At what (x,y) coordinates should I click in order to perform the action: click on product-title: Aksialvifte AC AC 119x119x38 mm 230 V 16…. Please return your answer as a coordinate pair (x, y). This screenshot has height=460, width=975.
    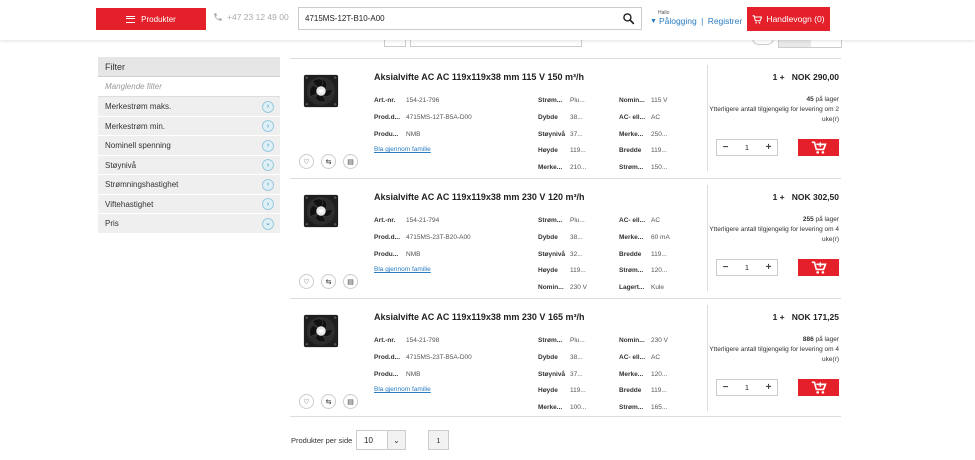
    Looking at the image, I should click on (479, 317).